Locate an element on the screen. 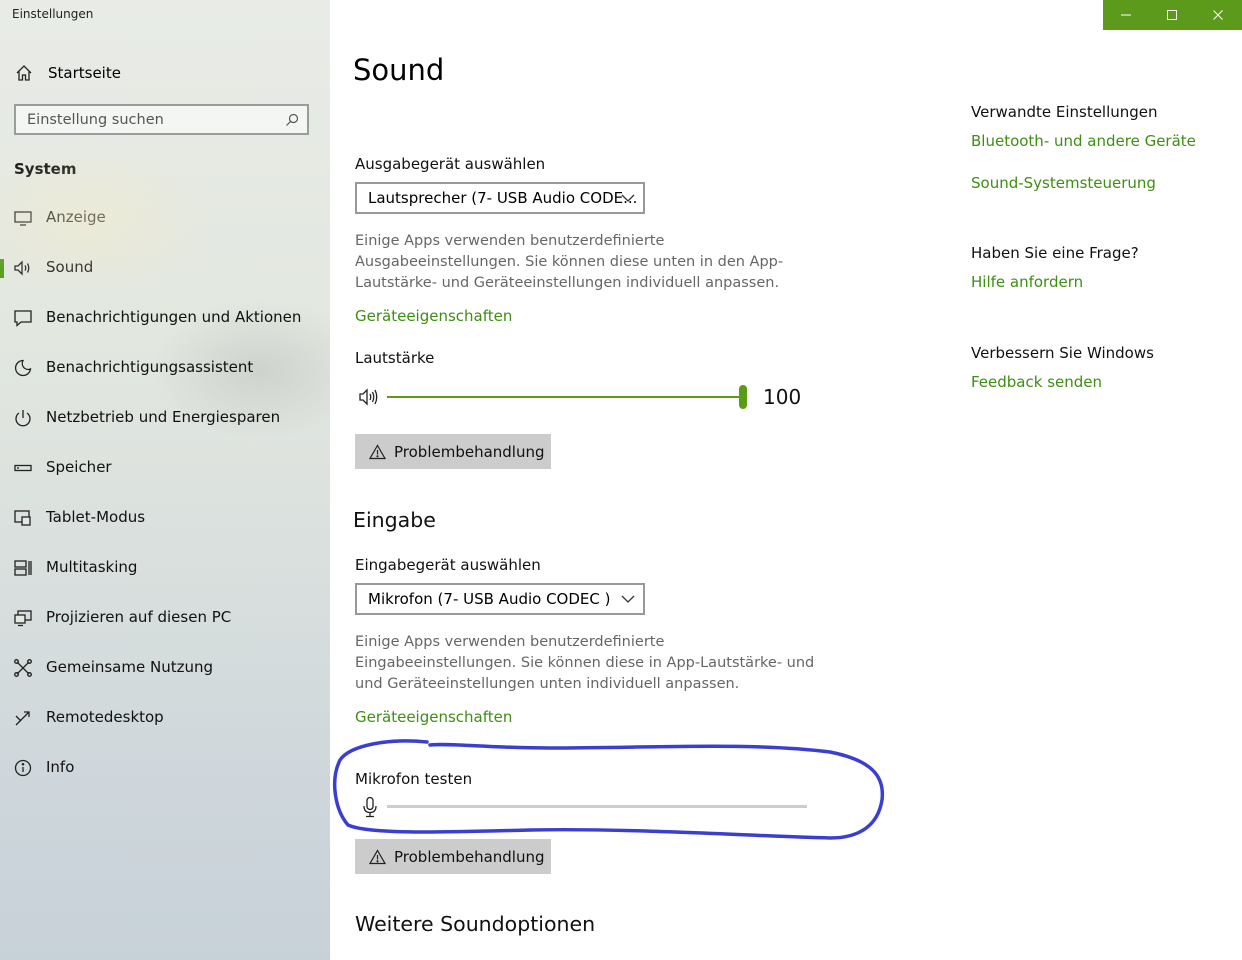 This screenshot has width=1242, height=960. sidebar-item-energie: Netzbetrieb und Energiesparen is located at coordinates (165, 418).